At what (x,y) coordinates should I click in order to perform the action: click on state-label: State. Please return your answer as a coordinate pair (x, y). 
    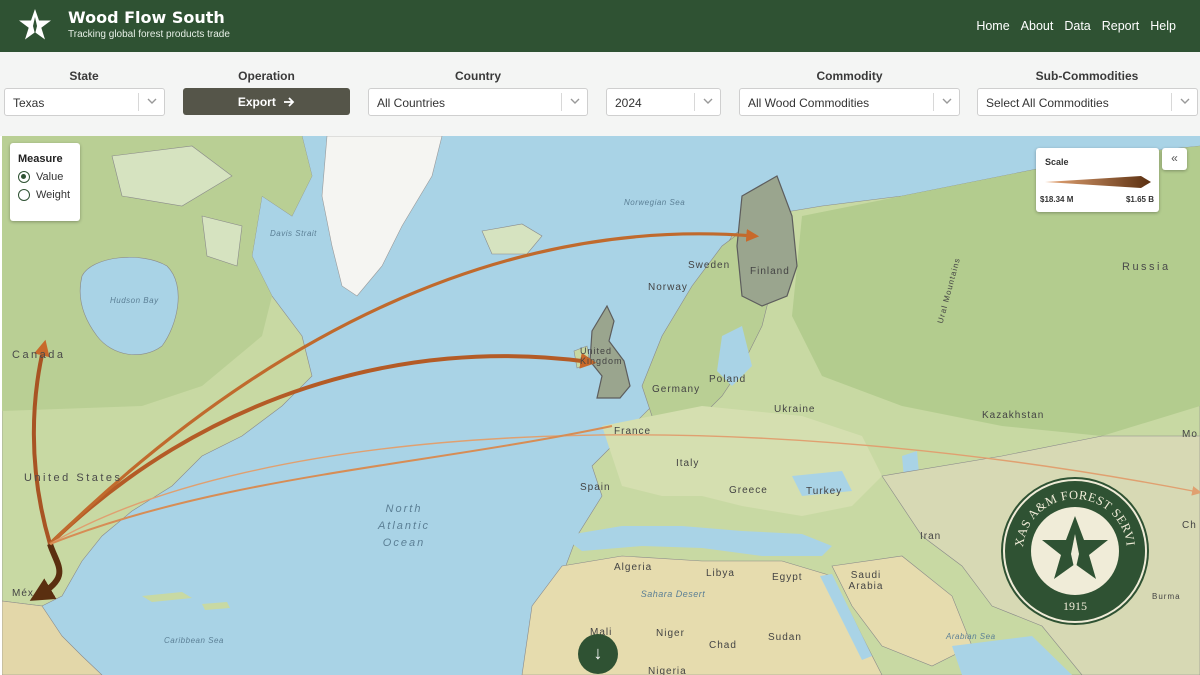
    Looking at the image, I should click on (84, 76).